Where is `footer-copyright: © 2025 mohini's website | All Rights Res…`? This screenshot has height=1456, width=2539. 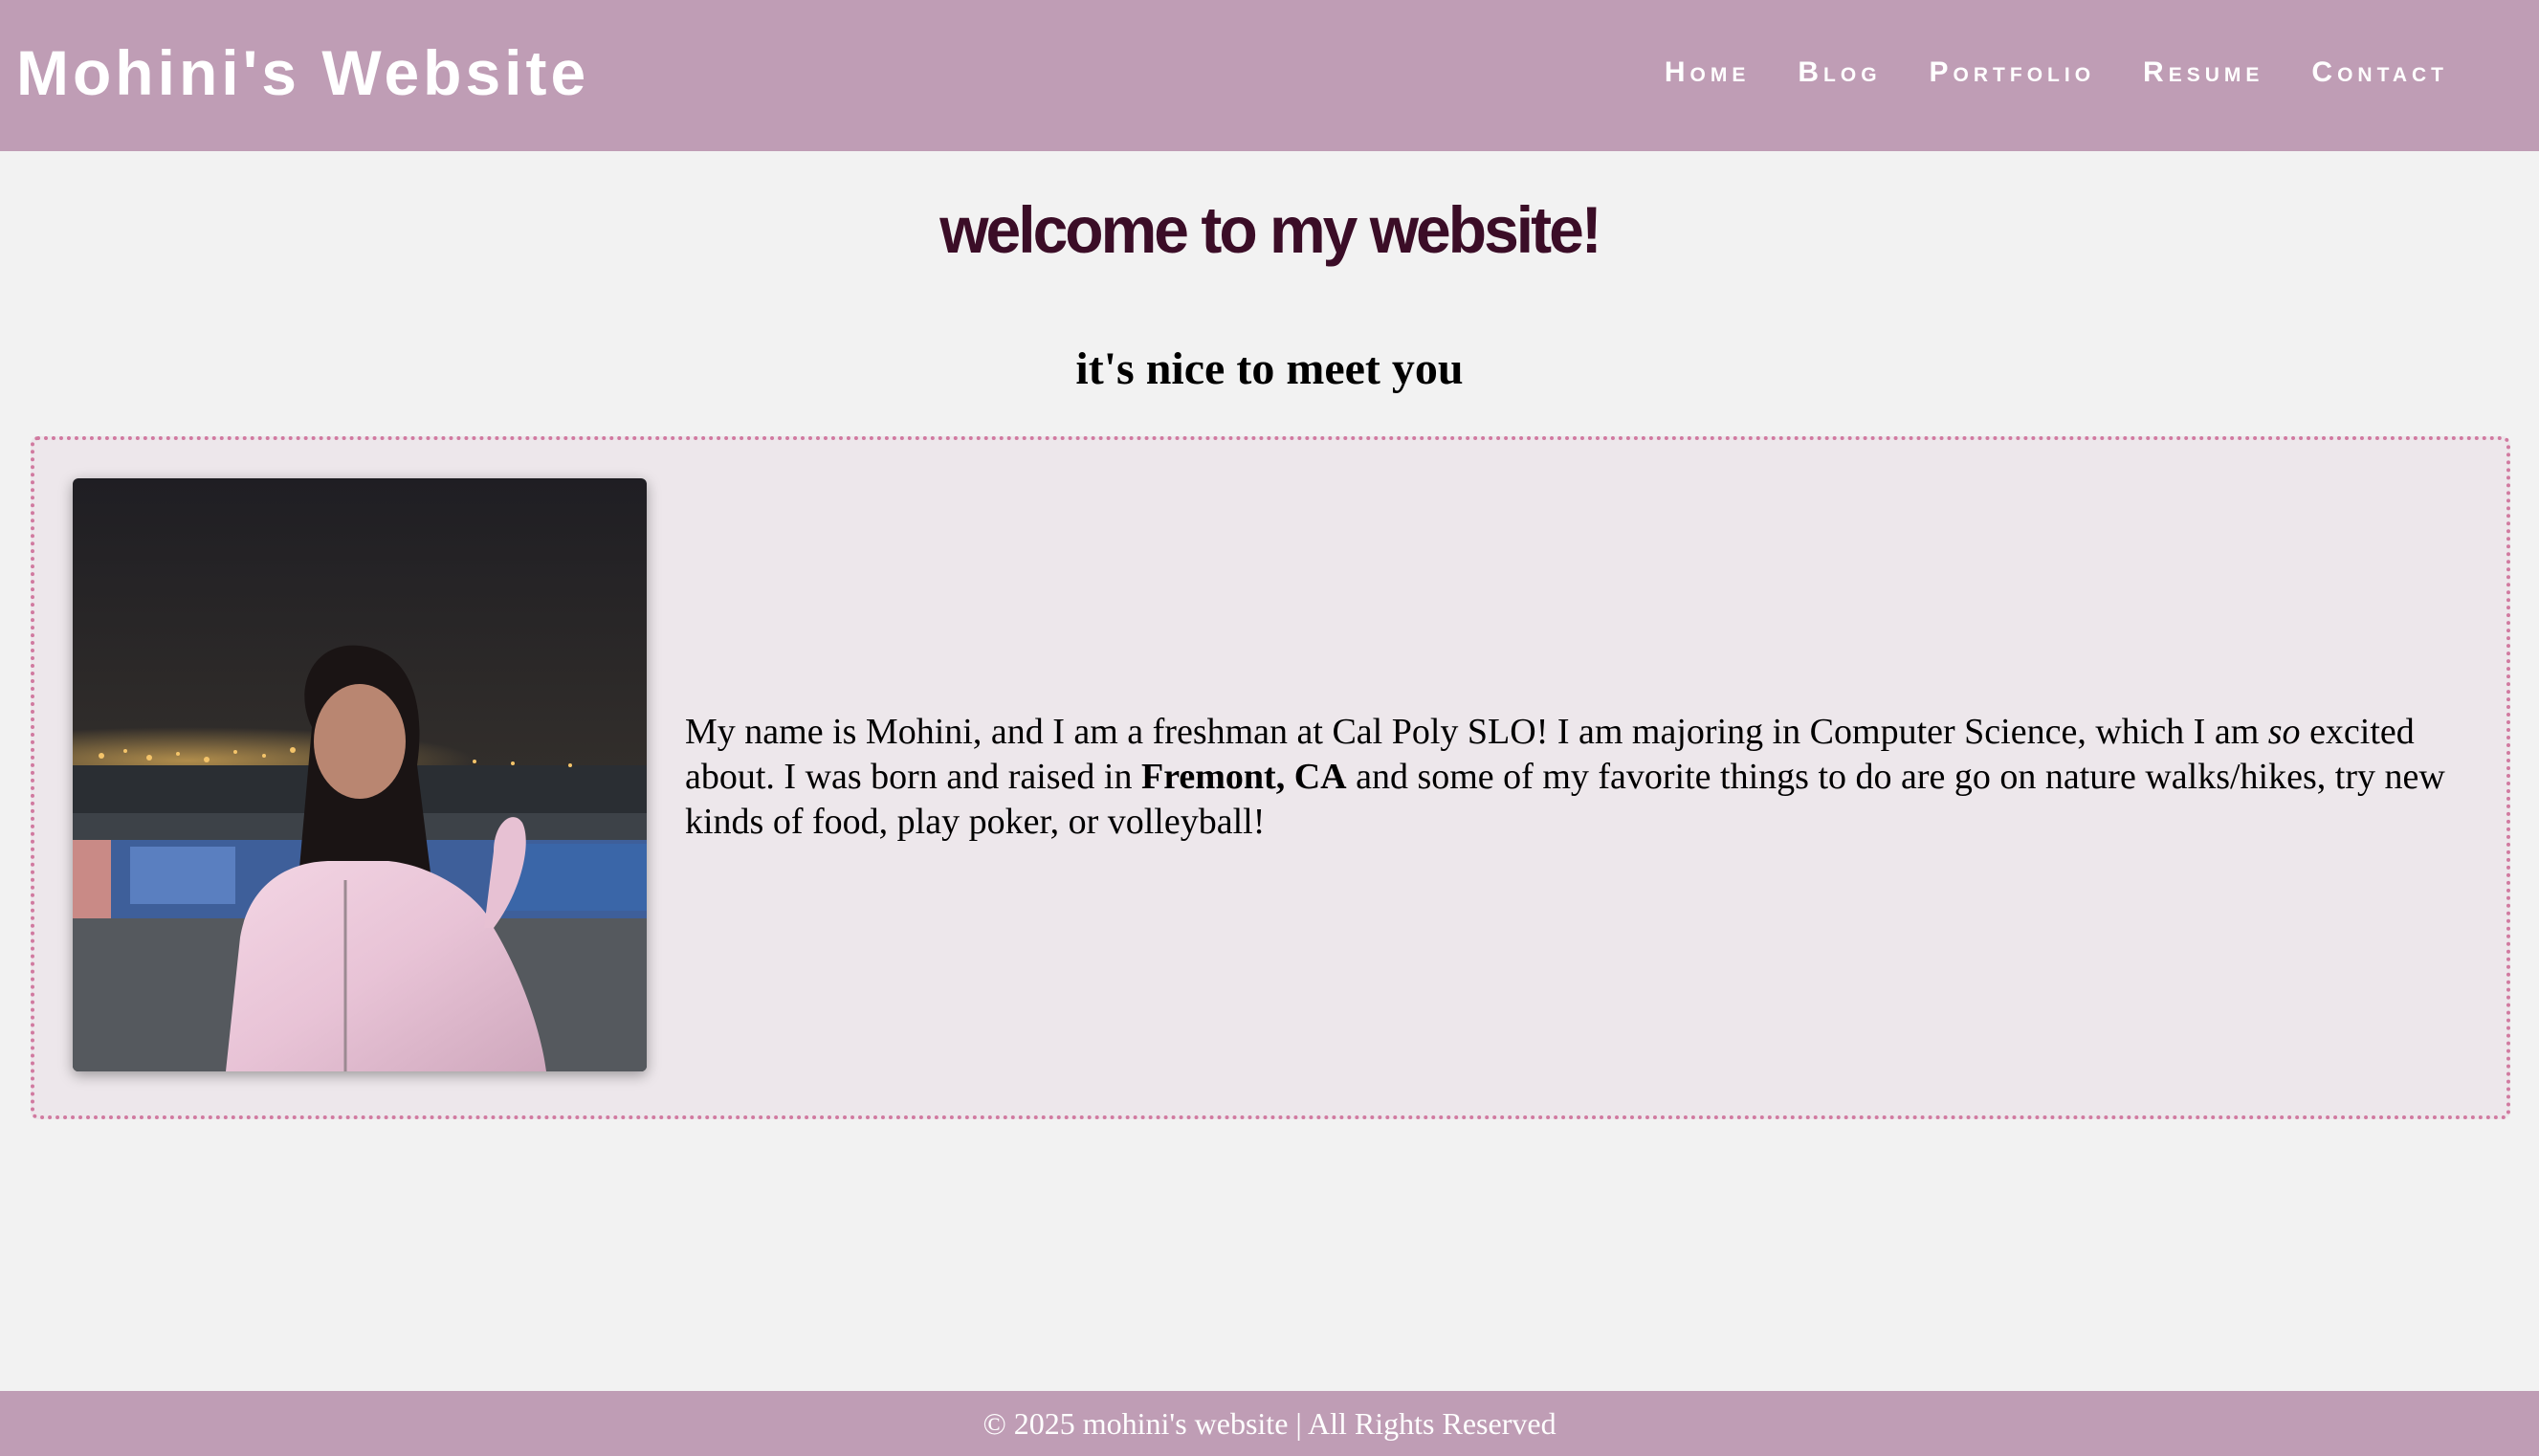
footer-copyright: © 2025 mohini's website | All Rights Res… is located at coordinates (1270, 1423).